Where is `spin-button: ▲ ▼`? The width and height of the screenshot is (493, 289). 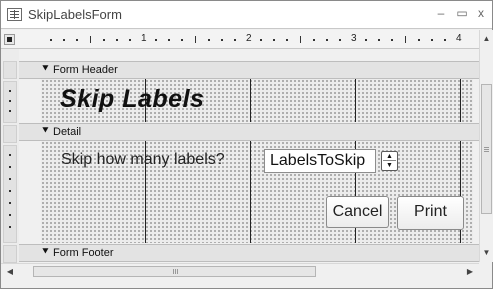 spin-button: ▲ ▼ is located at coordinates (389, 161).